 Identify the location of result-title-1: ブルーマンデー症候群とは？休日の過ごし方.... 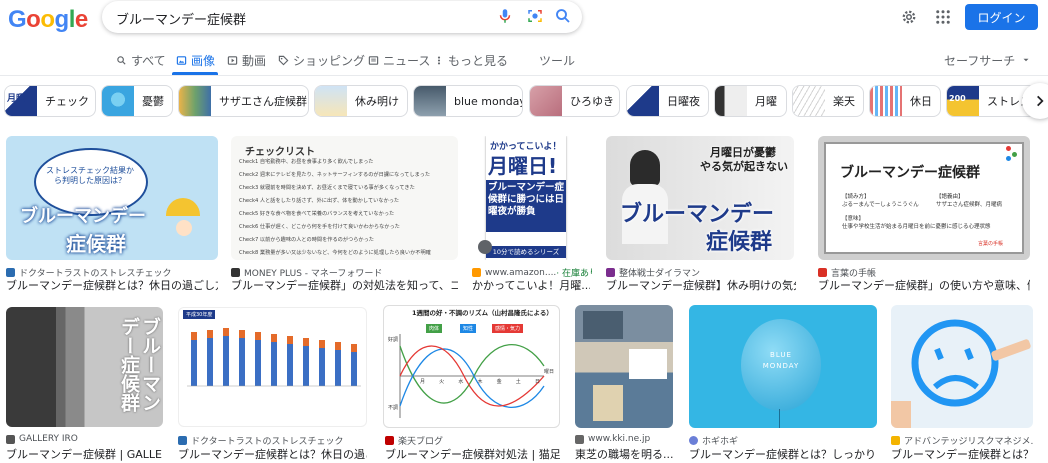
(112, 285).